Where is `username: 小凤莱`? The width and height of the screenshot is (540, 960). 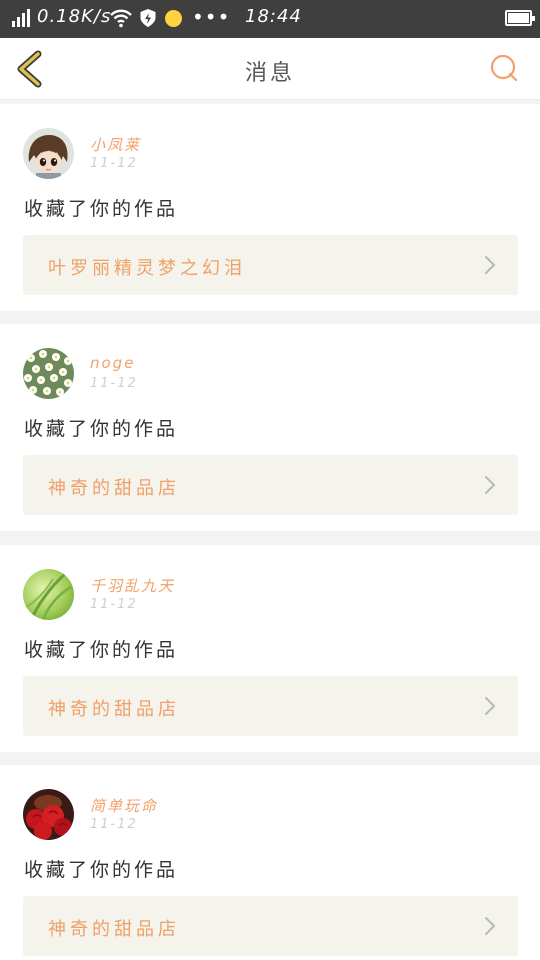 username: 小凤莱 is located at coordinates (115, 144).